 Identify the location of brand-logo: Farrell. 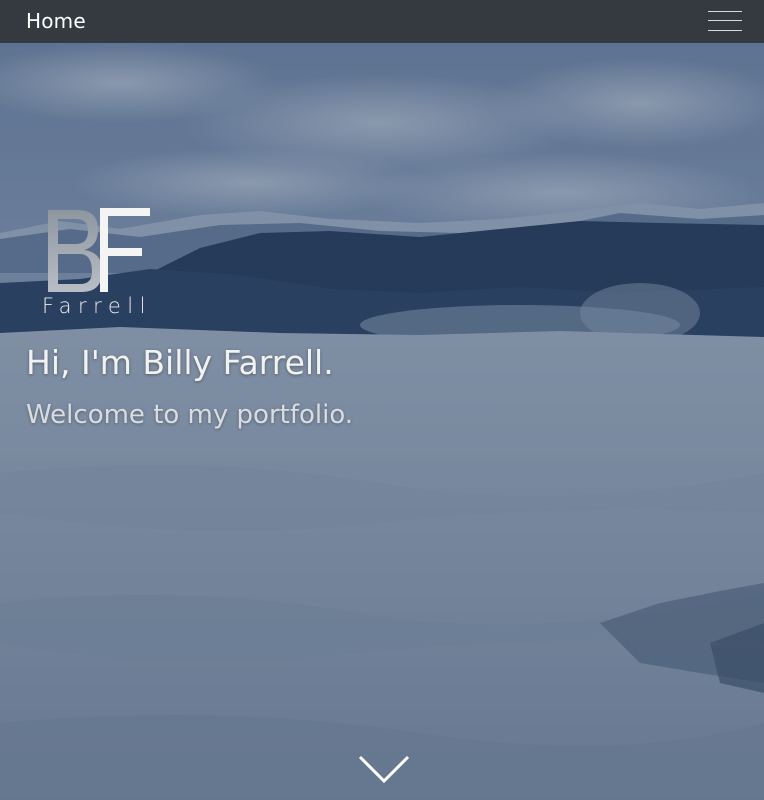
(99, 264).